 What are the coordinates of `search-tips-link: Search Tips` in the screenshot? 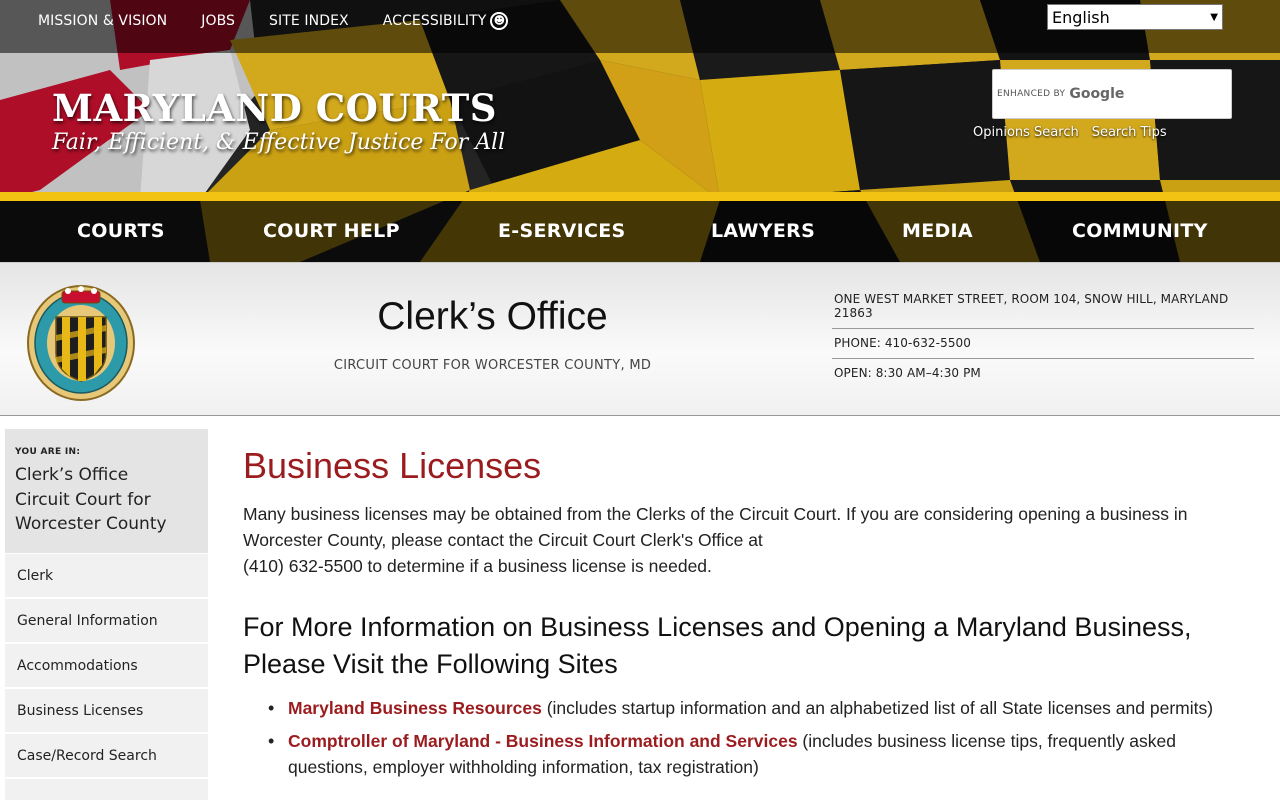 It's located at (1129, 132).